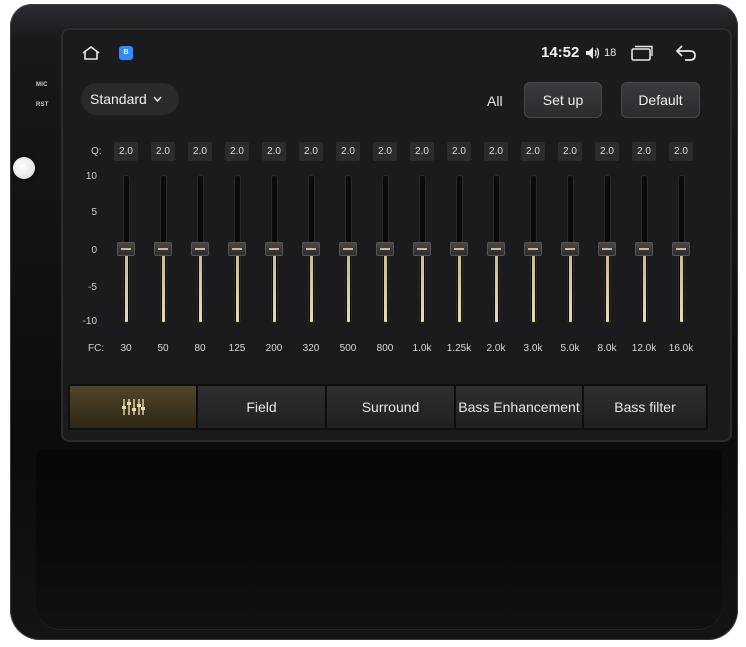 The height and width of the screenshot is (647, 746). I want to click on tab-bass-filter: Bass filter, so click(645, 407).